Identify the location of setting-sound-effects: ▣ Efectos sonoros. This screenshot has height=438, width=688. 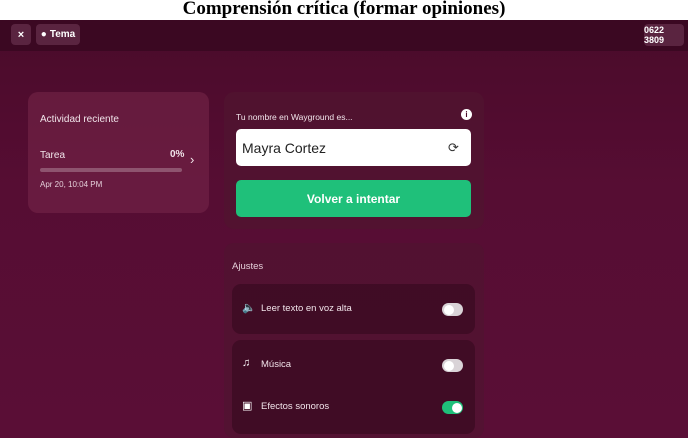
(353, 405).